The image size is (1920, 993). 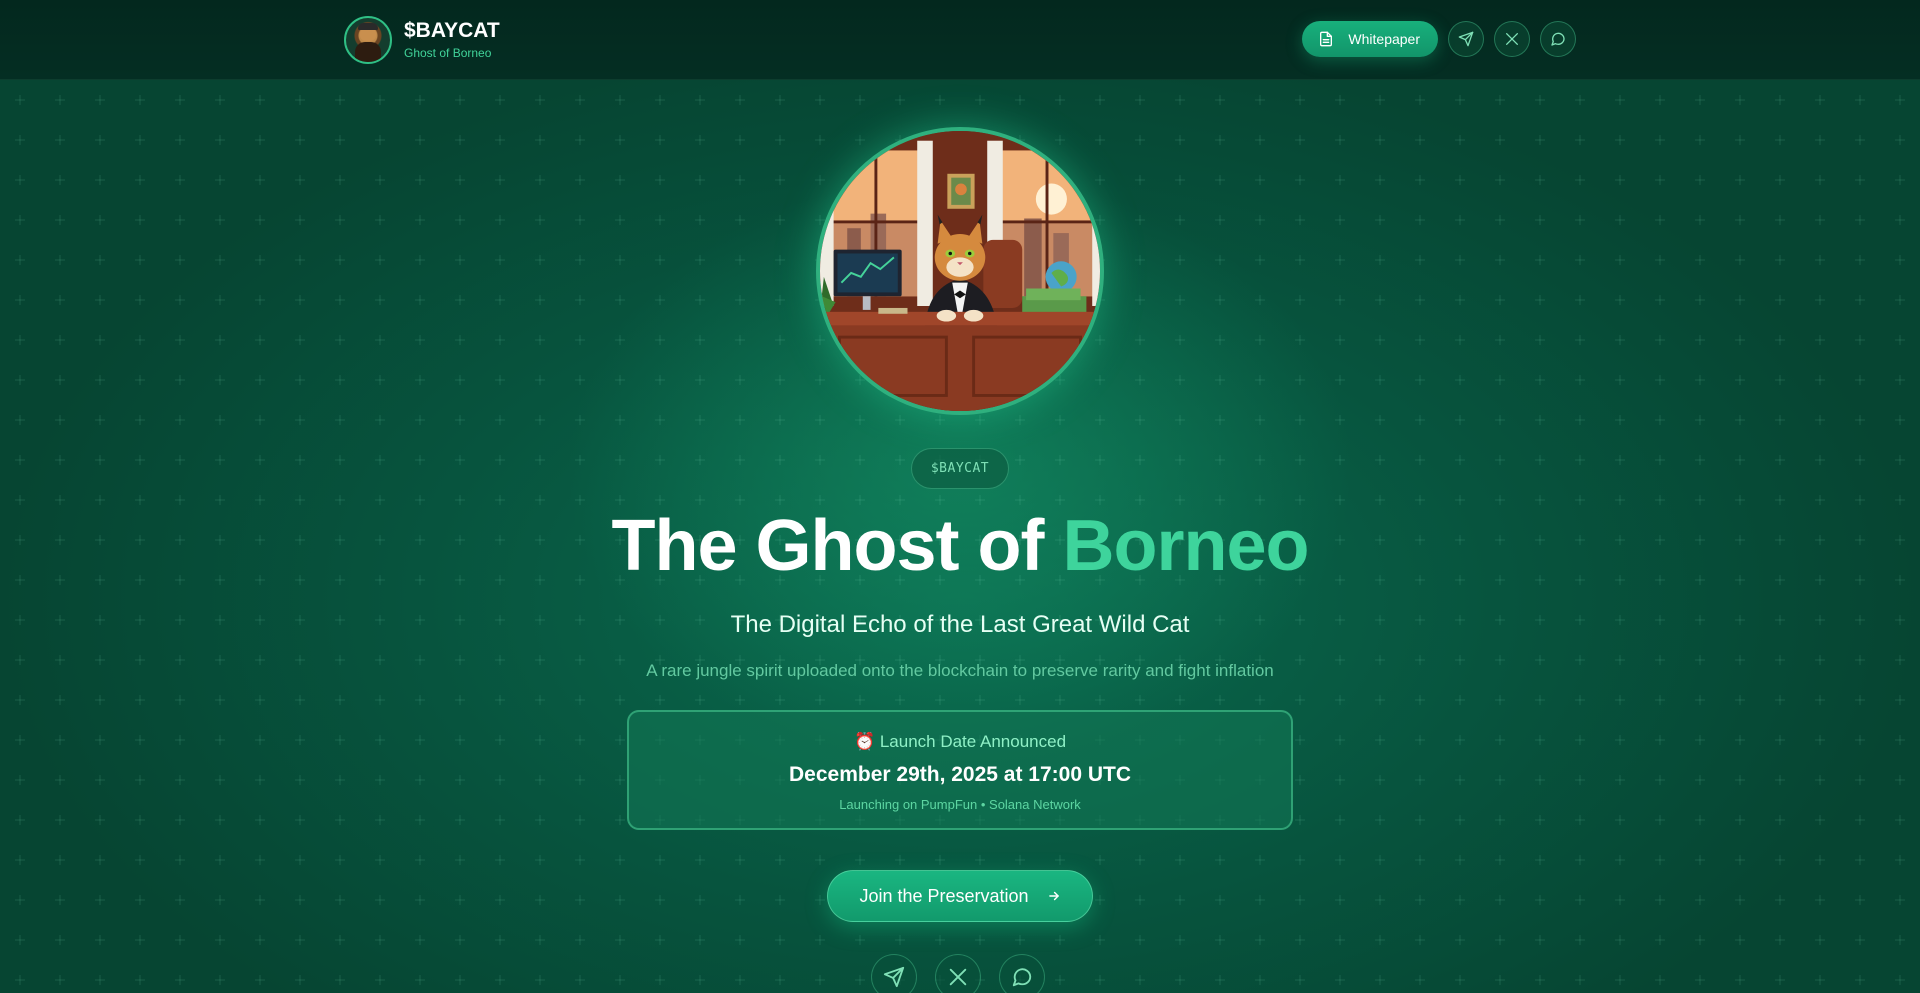 What do you see at coordinates (944, 895) in the screenshot?
I see `cta-label: Join the Preservation` at bounding box center [944, 895].